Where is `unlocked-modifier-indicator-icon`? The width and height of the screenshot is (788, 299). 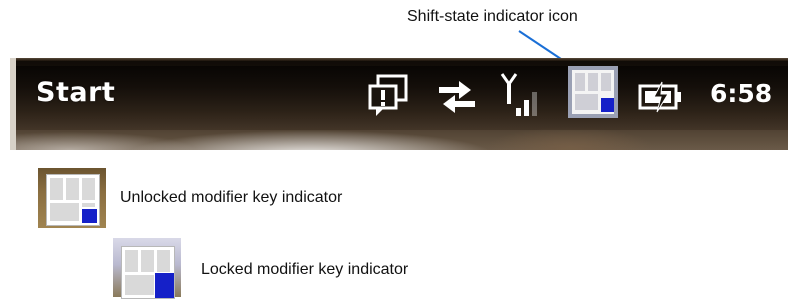
unlocked-modifier-indicator-icon is located at coordinates (72, 198).